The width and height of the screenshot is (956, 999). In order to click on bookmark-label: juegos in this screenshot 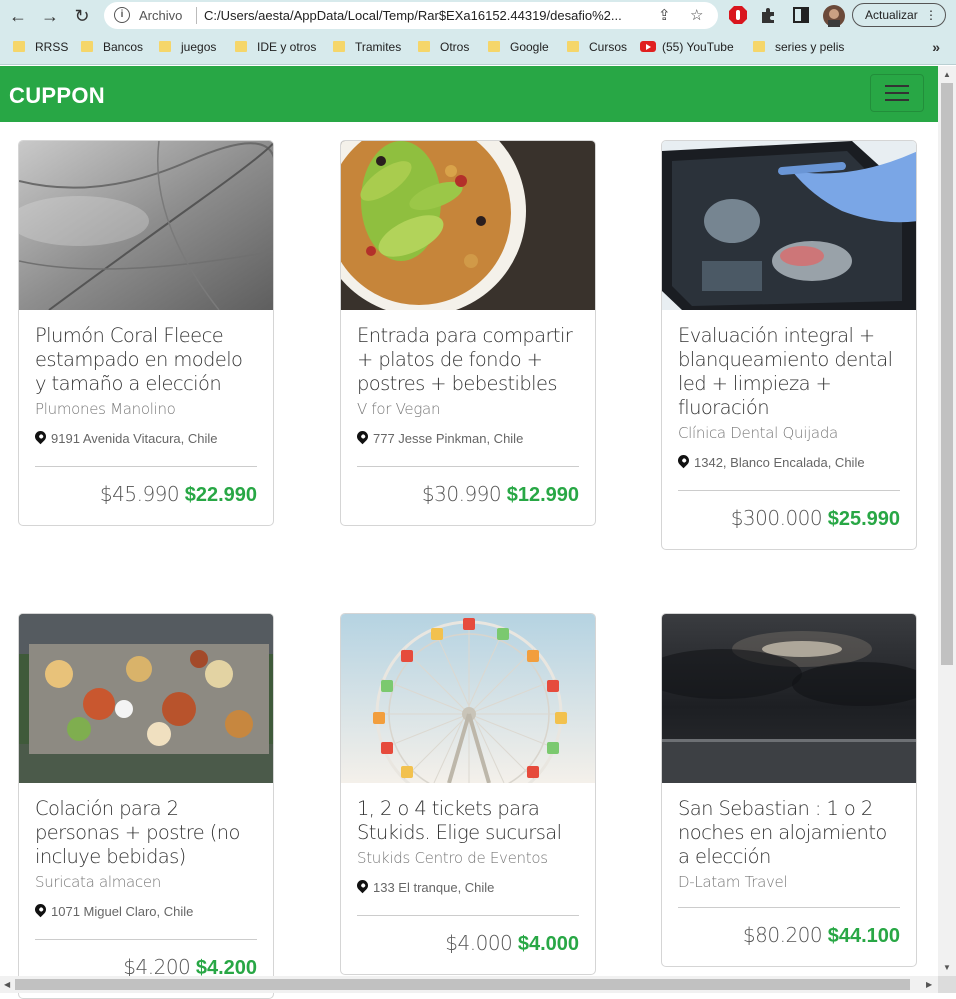, I will do `click(199, 47)`.